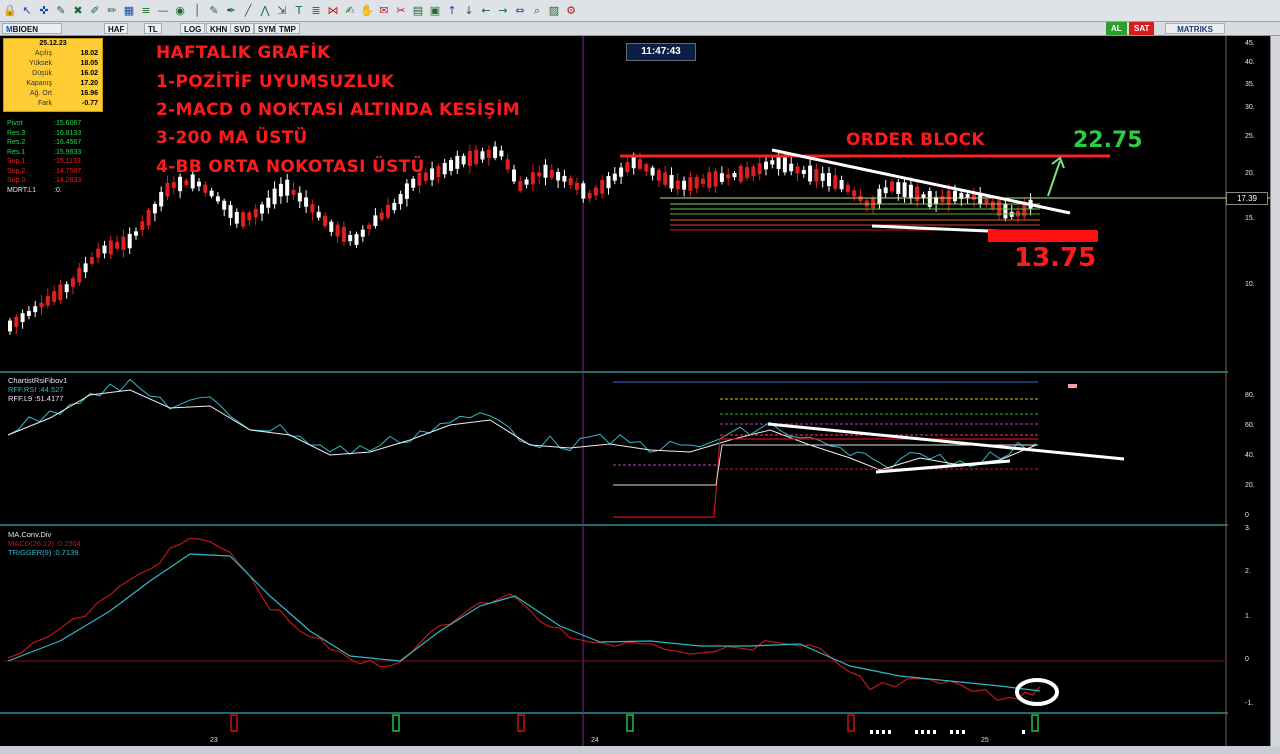 This screenshot has height=754, width=1280. Describe the element at coordinates (95, 11) in the screenshot. I see `pen-icon: ✐` at that location.